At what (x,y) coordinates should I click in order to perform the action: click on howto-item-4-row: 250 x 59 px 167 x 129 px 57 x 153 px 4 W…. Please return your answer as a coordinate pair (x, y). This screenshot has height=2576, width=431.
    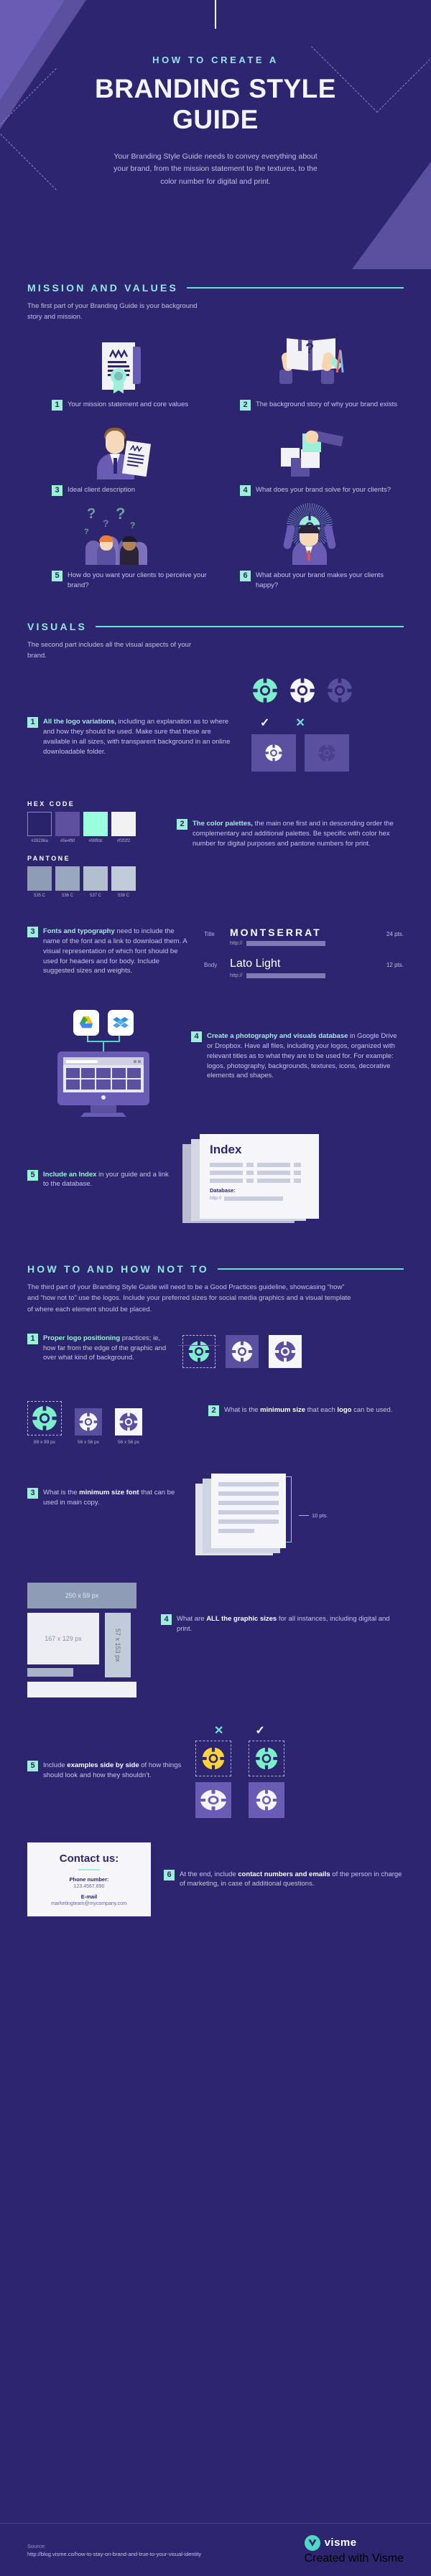
    Looking at the image, I should click on (215, 1640).